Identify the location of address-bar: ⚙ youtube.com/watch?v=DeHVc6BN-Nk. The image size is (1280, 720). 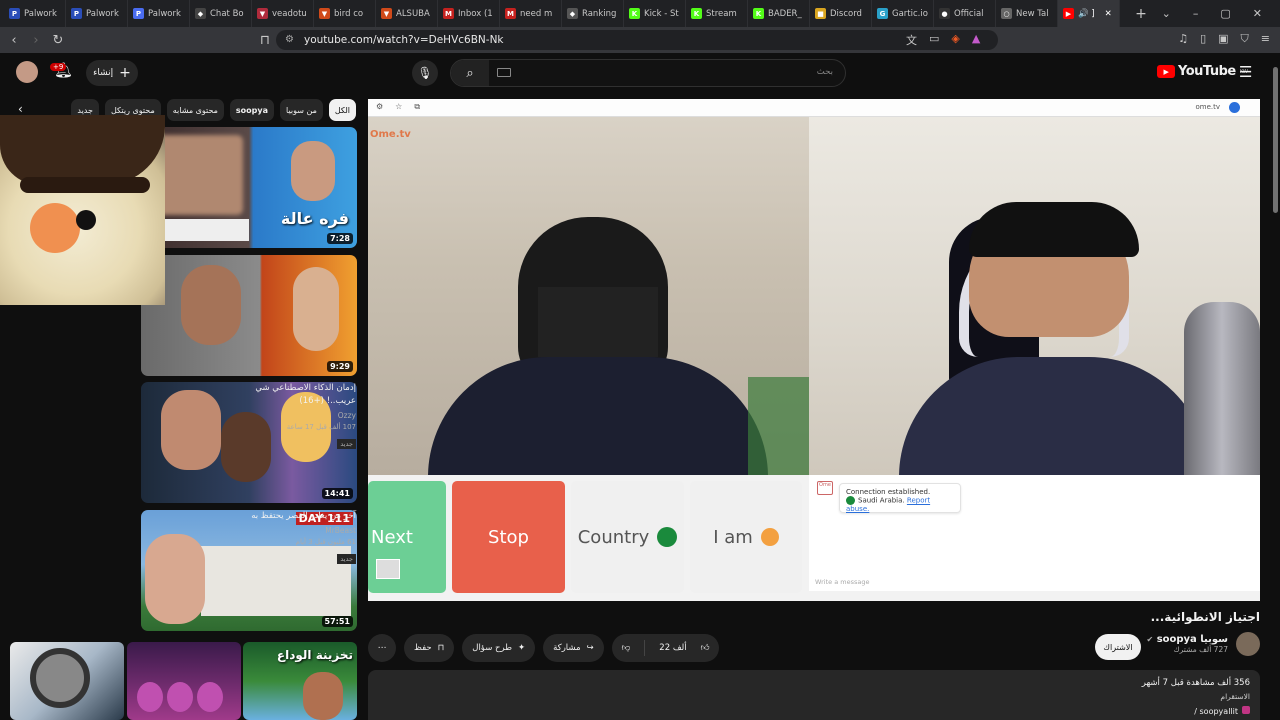
(637, 40).